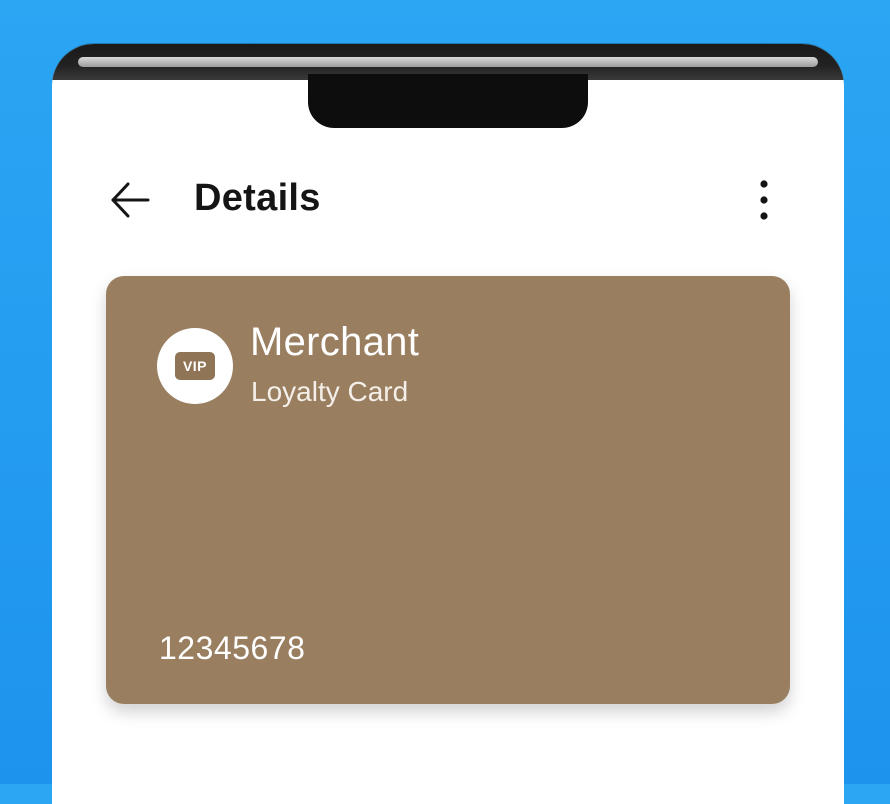  I want to click on app-bar: Details, so click(448, 200).